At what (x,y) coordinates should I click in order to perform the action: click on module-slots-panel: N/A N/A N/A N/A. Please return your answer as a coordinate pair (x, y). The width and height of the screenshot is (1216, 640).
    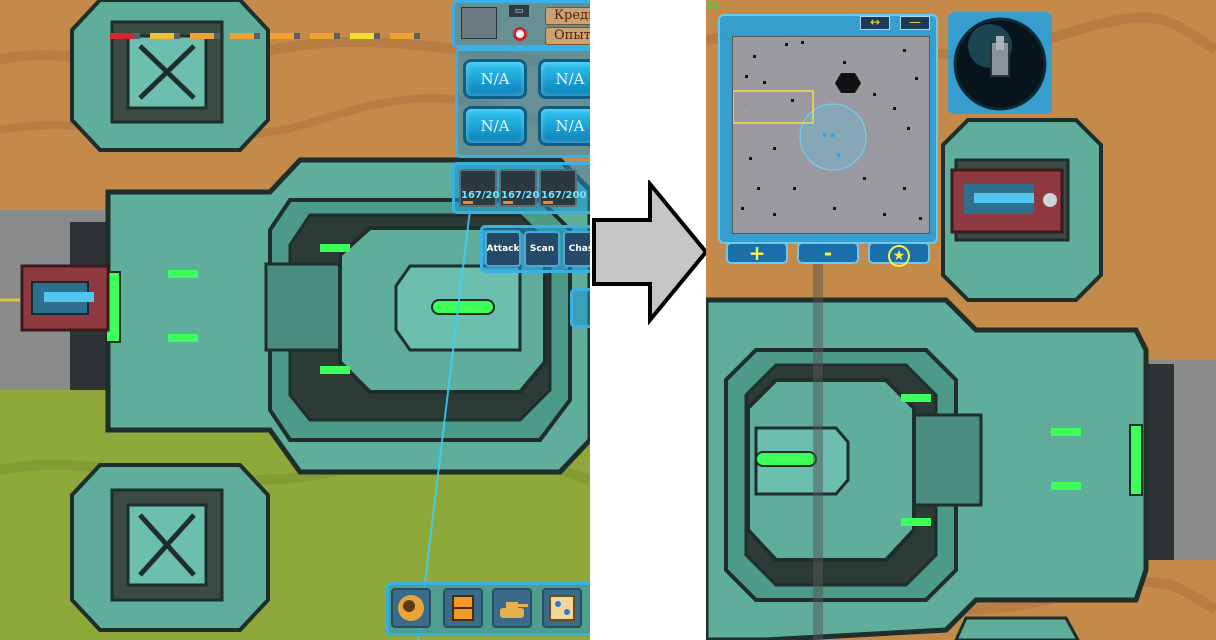
    Looking at the image, I should click on (522, 103).